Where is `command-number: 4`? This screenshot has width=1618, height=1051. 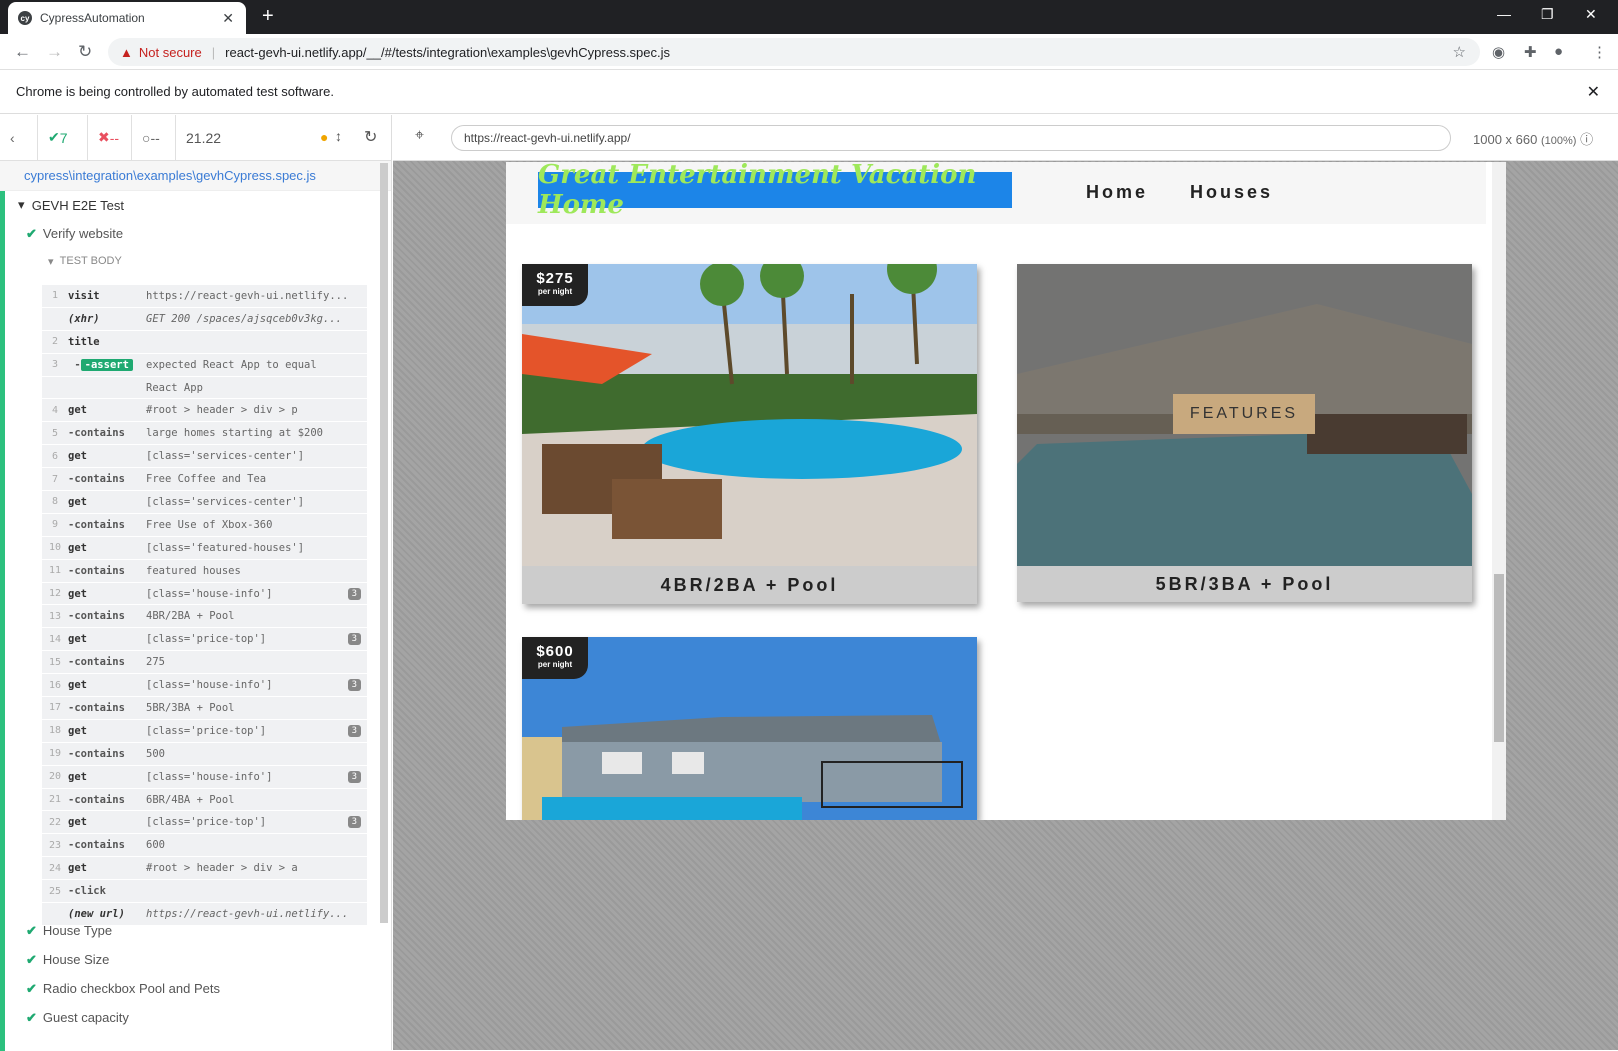
command-number: 4 is located at coordinates (55, 410).